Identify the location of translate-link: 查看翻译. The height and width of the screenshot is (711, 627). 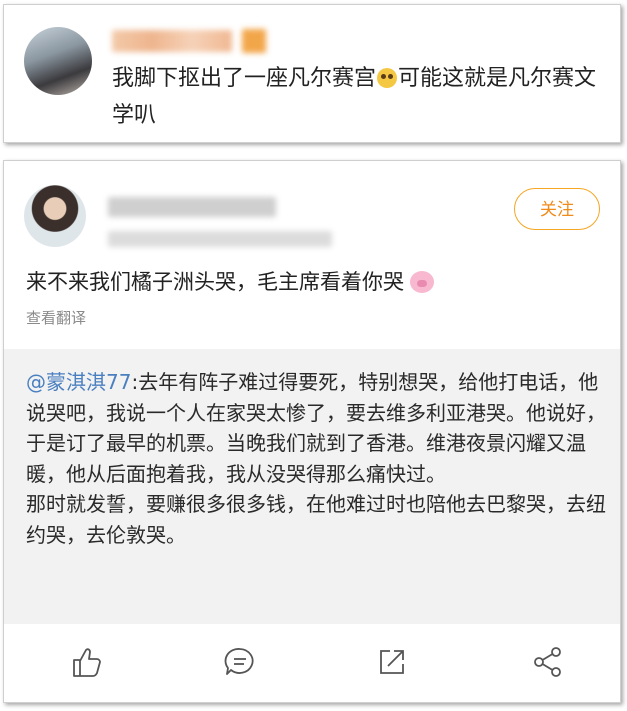
(56, 317).